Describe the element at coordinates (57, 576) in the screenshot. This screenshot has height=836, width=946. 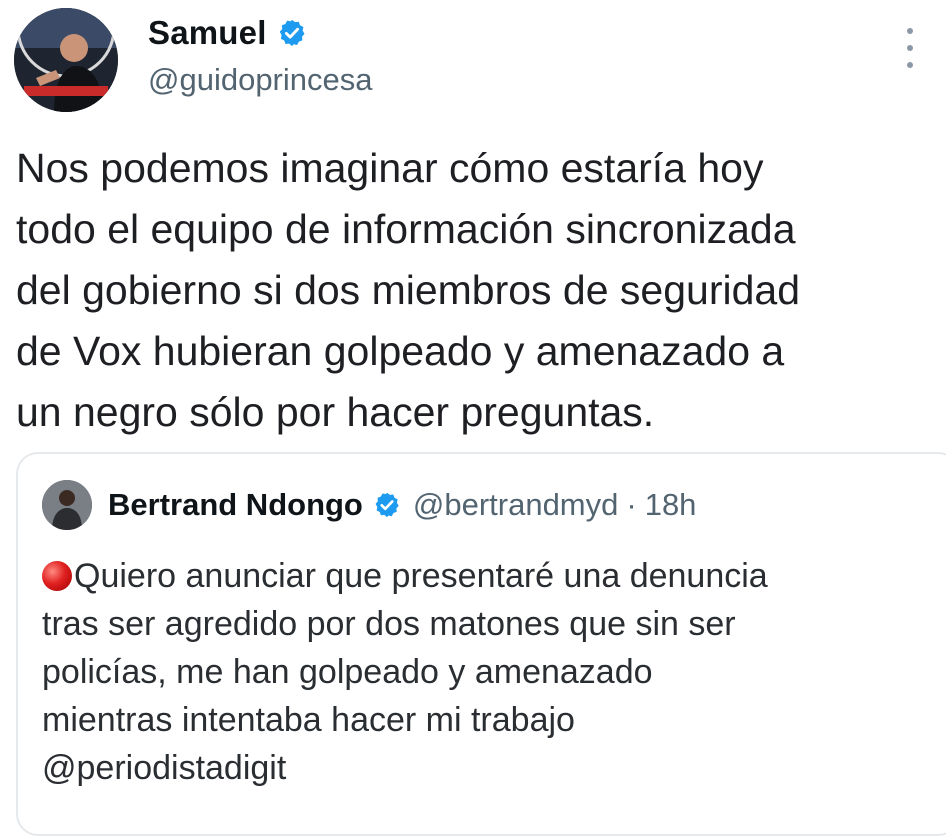
I see `red-circle-icon` at that location.